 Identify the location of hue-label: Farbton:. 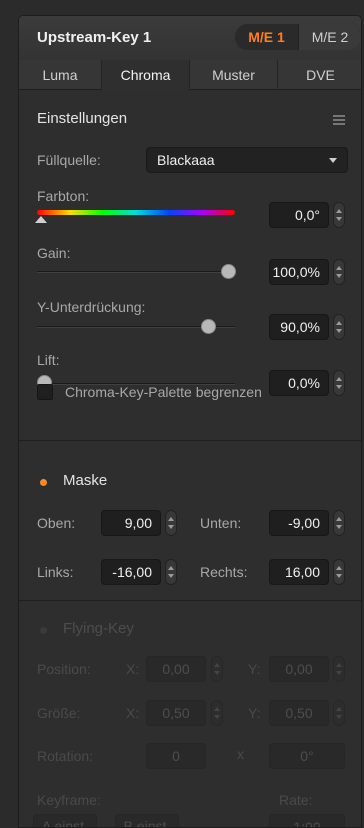
(63, 196).